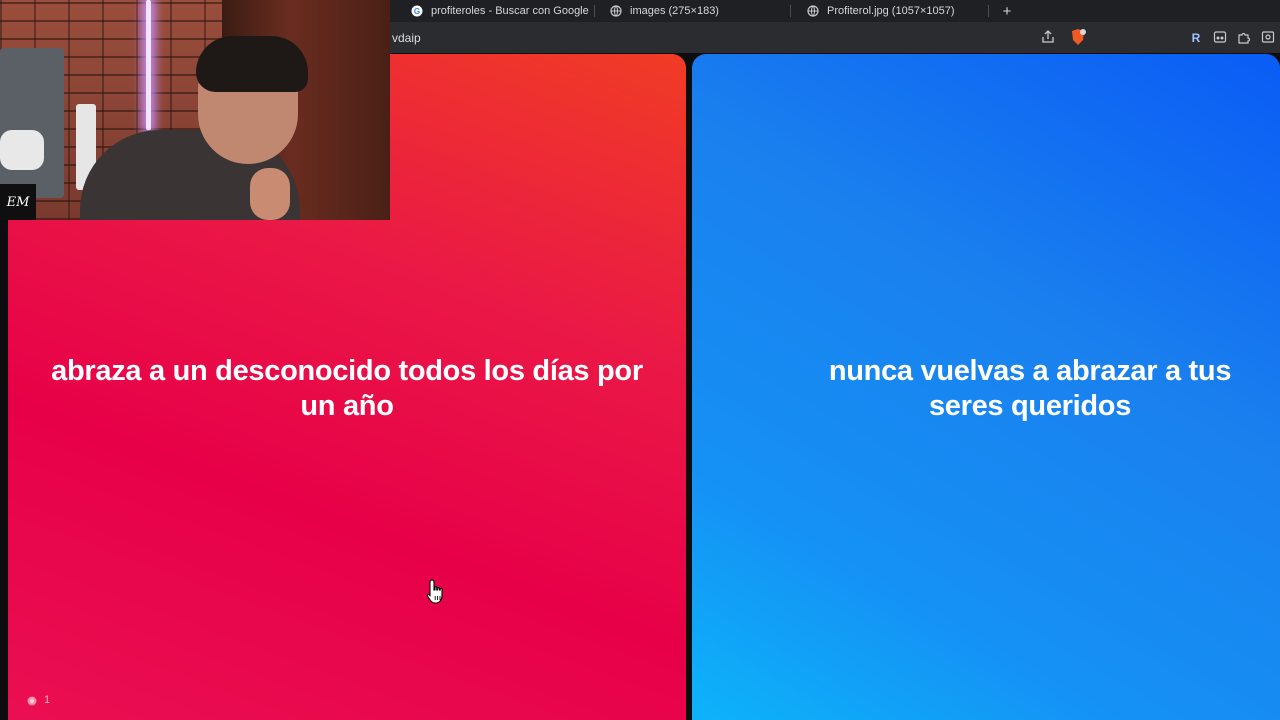 The image size is (1280, 720). I want to click on share-icon, so click(1048, 37).